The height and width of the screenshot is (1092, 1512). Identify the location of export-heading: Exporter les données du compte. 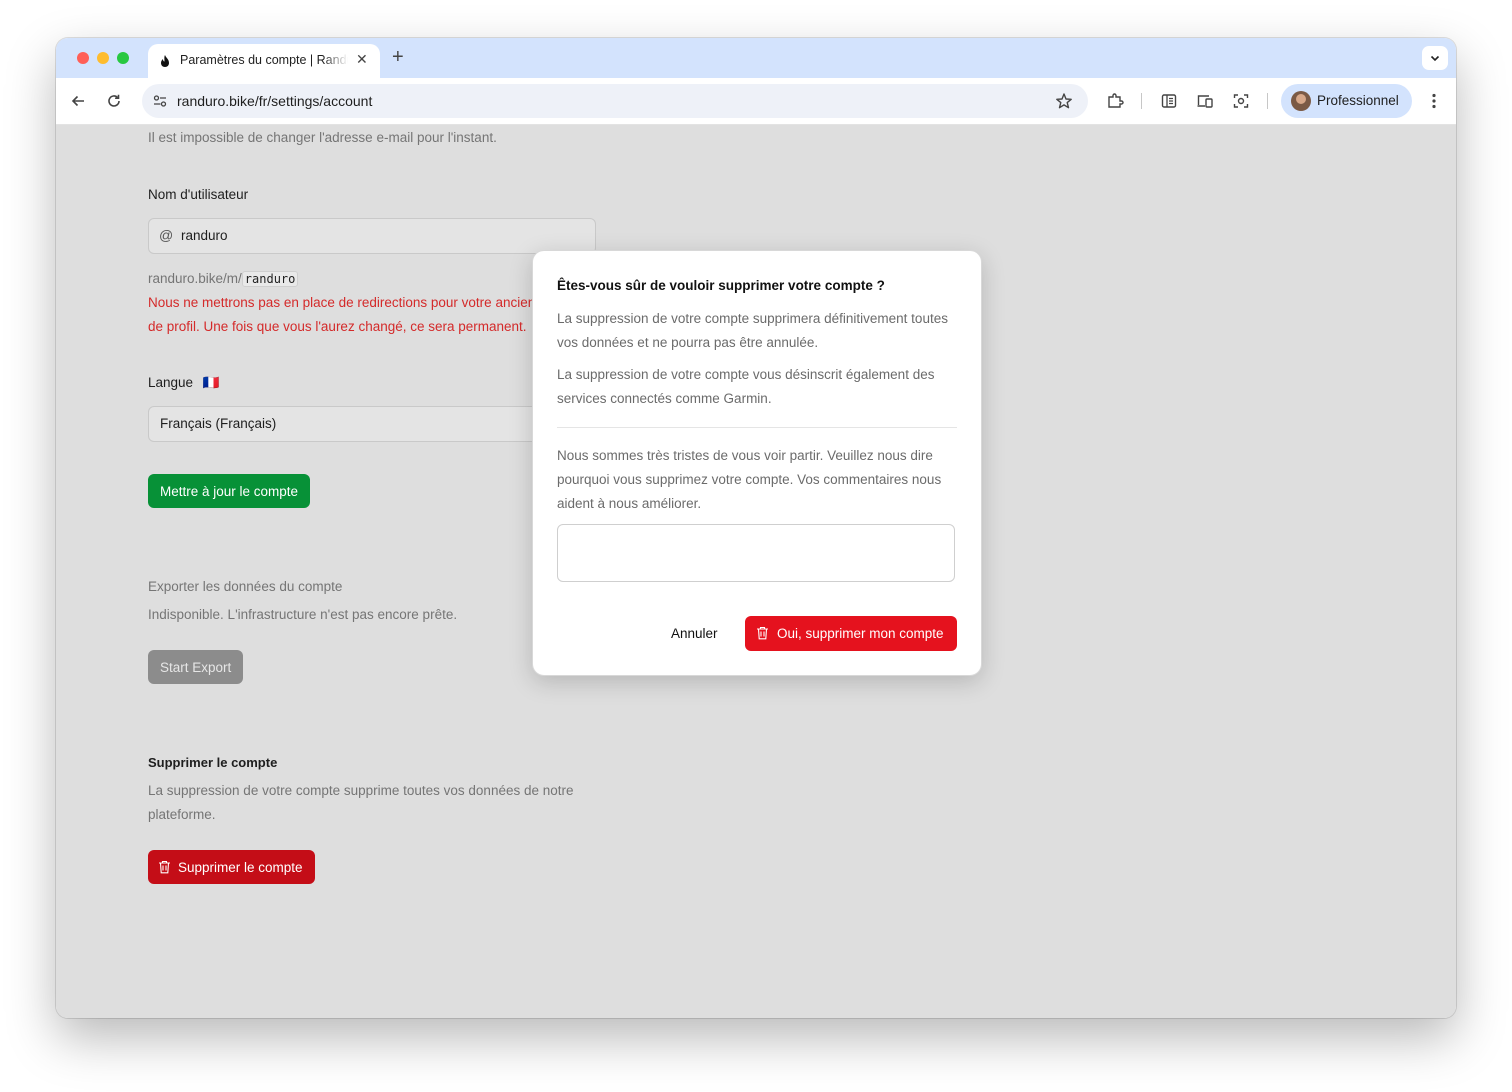
(245, 586).